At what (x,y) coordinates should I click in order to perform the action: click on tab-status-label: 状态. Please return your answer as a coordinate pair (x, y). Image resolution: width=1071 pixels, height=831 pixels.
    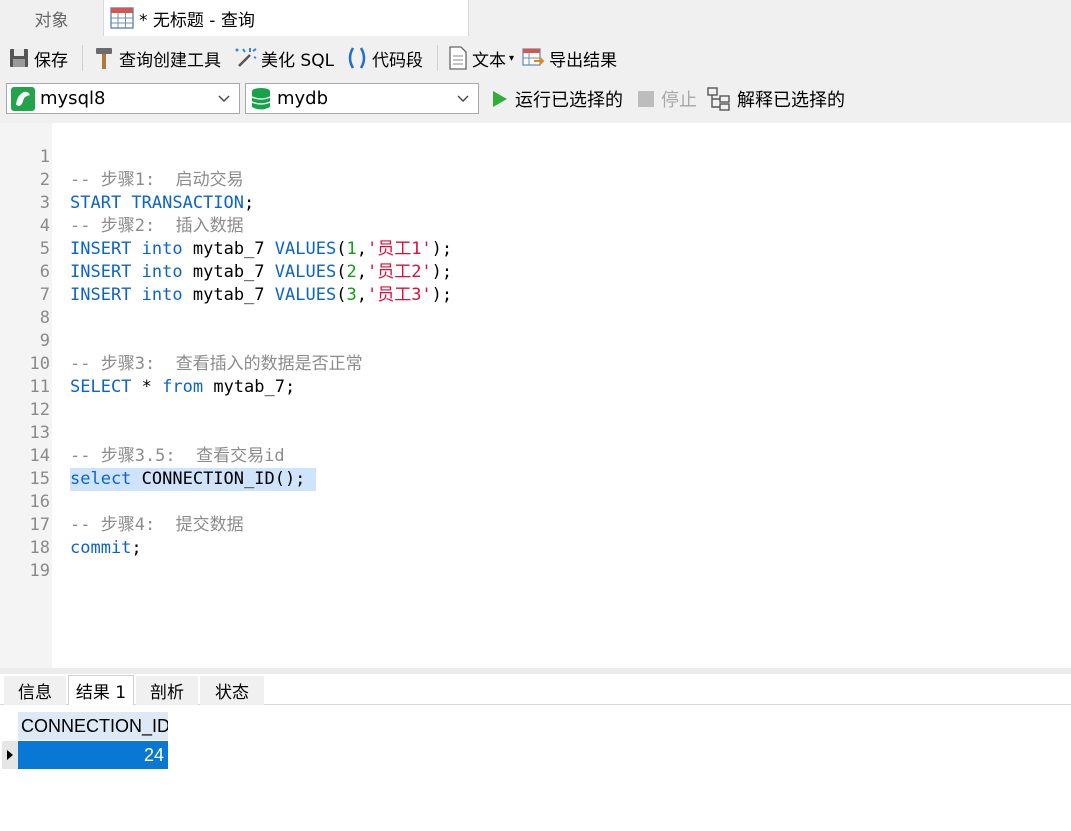
    Looking at the image, I should click on (232, 693).